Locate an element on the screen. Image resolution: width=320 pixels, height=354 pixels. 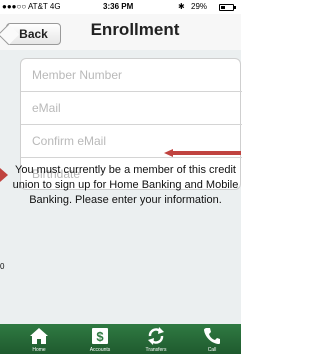
tab-transfers: Transfers is located at coordinates (156, 339).